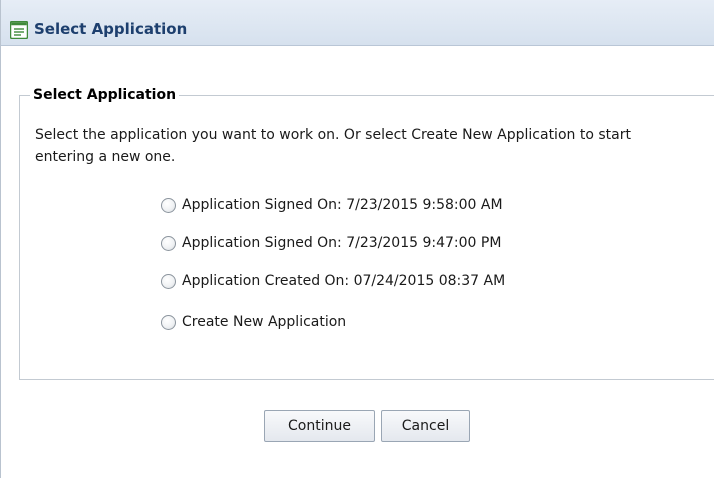 The width and height of the screenshot is (714, 478). Describe the element at coordinates (105, 95) in the screenshot. I see `group-legend: Select Application` at that location.